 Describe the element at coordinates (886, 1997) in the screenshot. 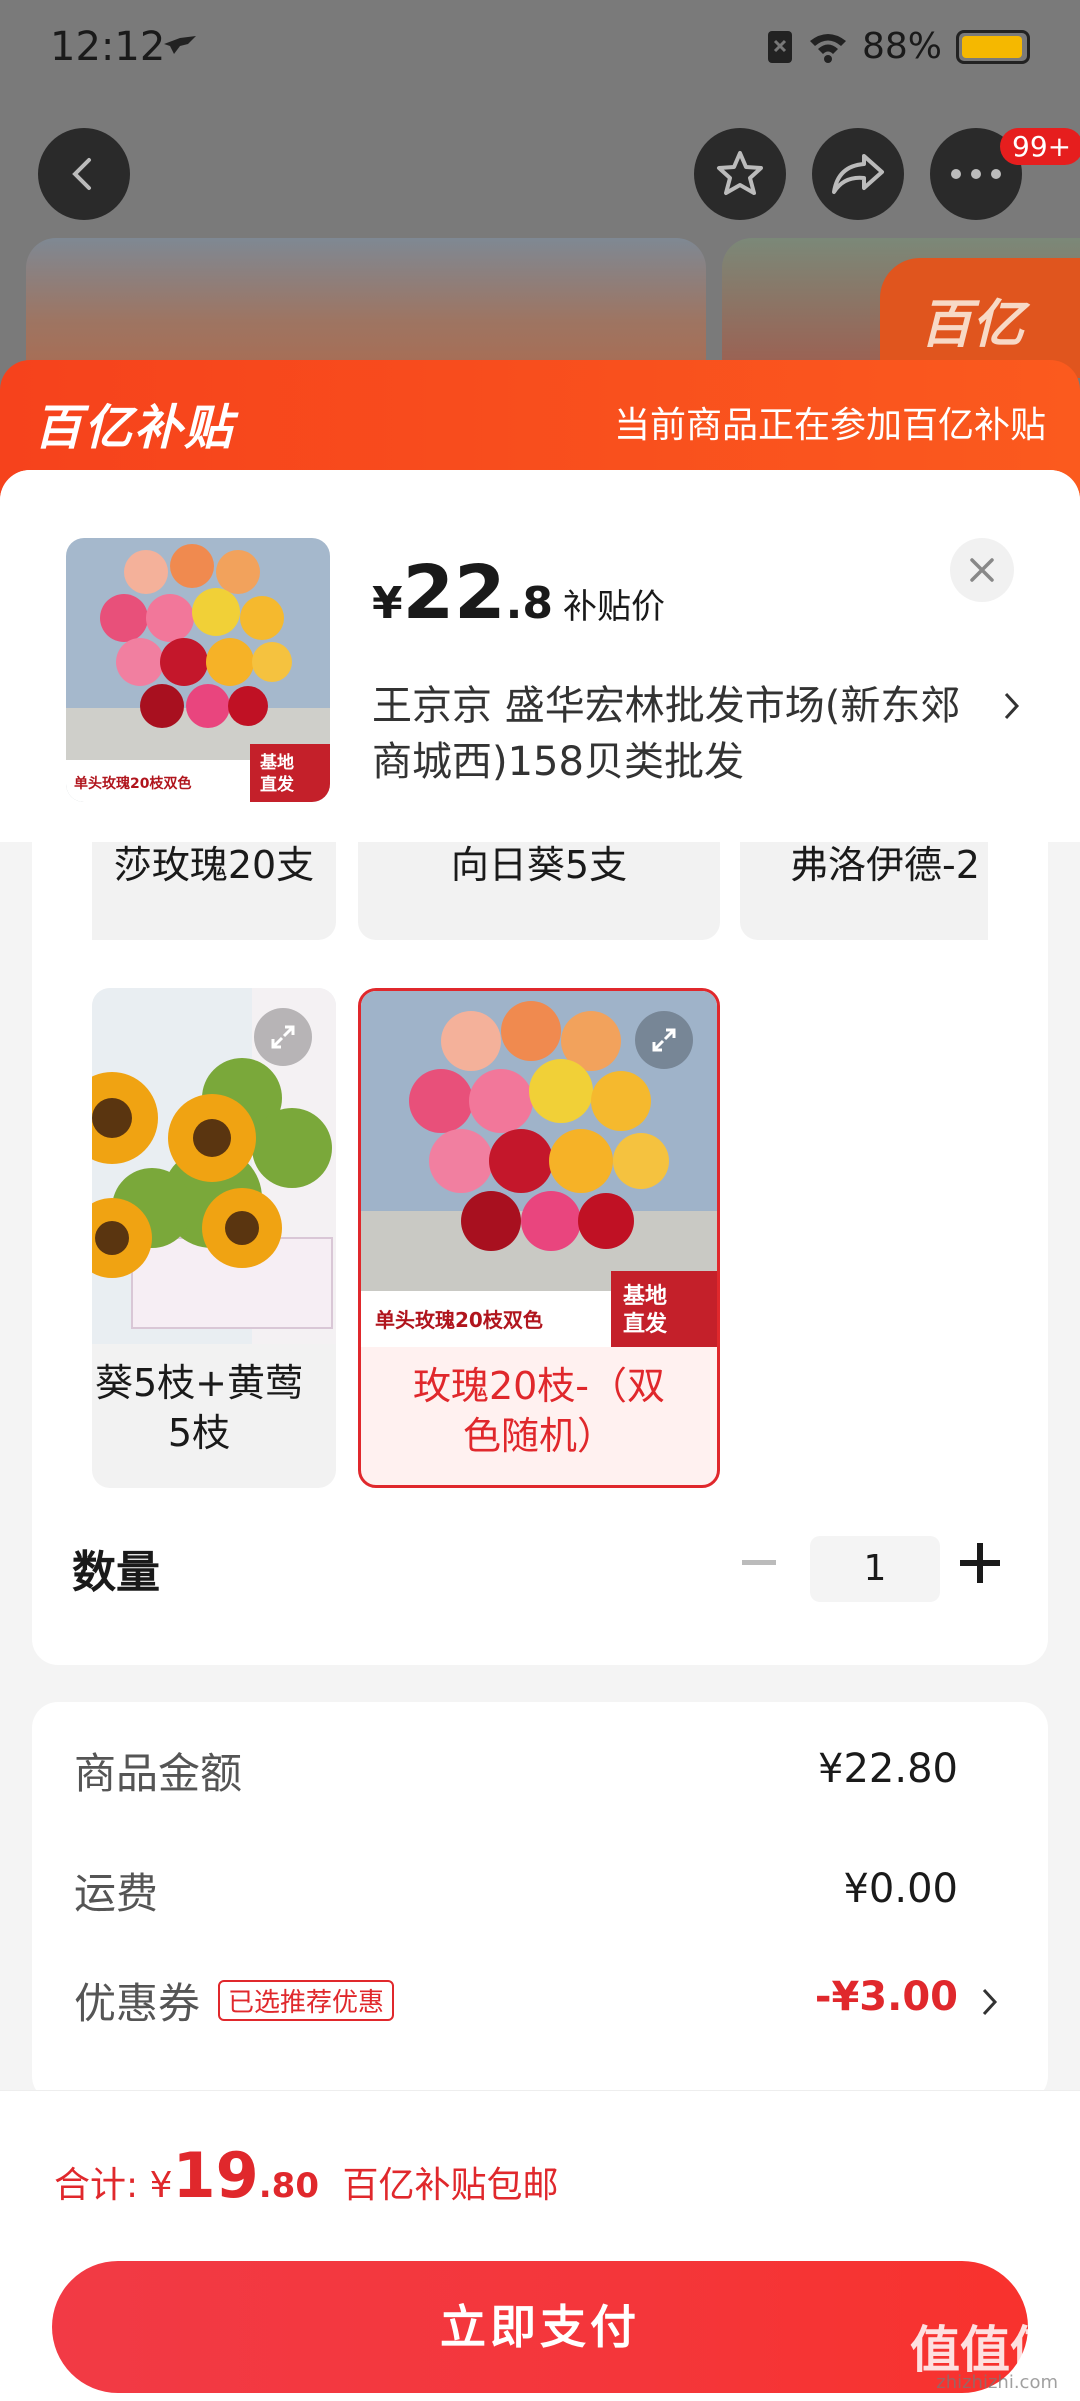

I see `coupon-value: -¥3.00` at that location.